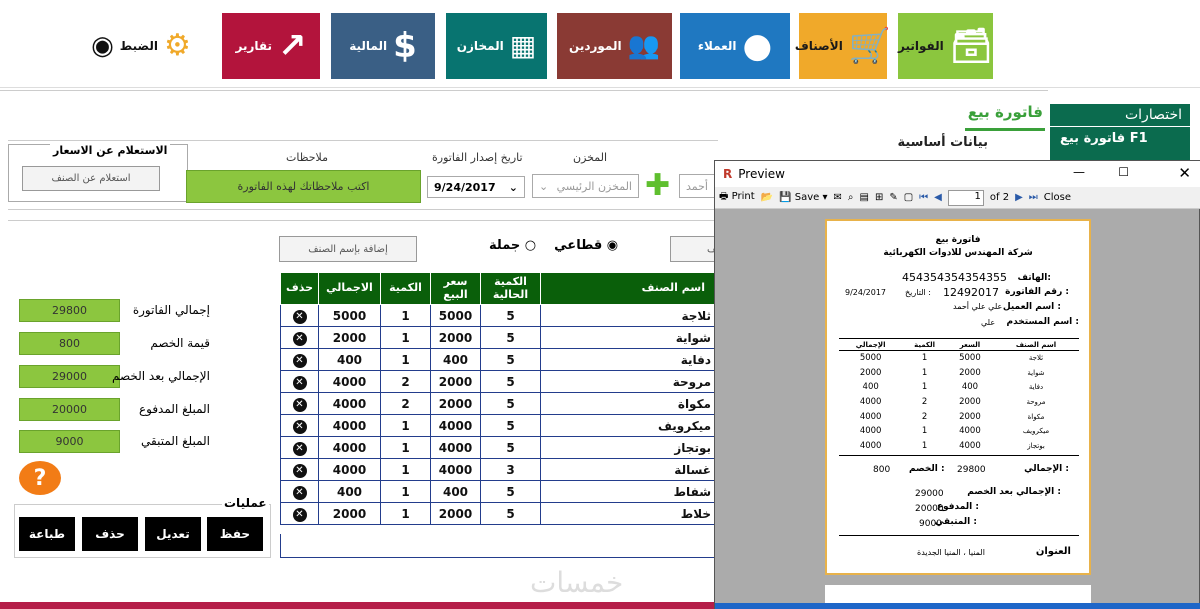 The image size is (1200, 609). What do you see at coordinates (870, 46) in the screenshot?
I see `cart-icon: 🛒` at bounding box center [870, 46].